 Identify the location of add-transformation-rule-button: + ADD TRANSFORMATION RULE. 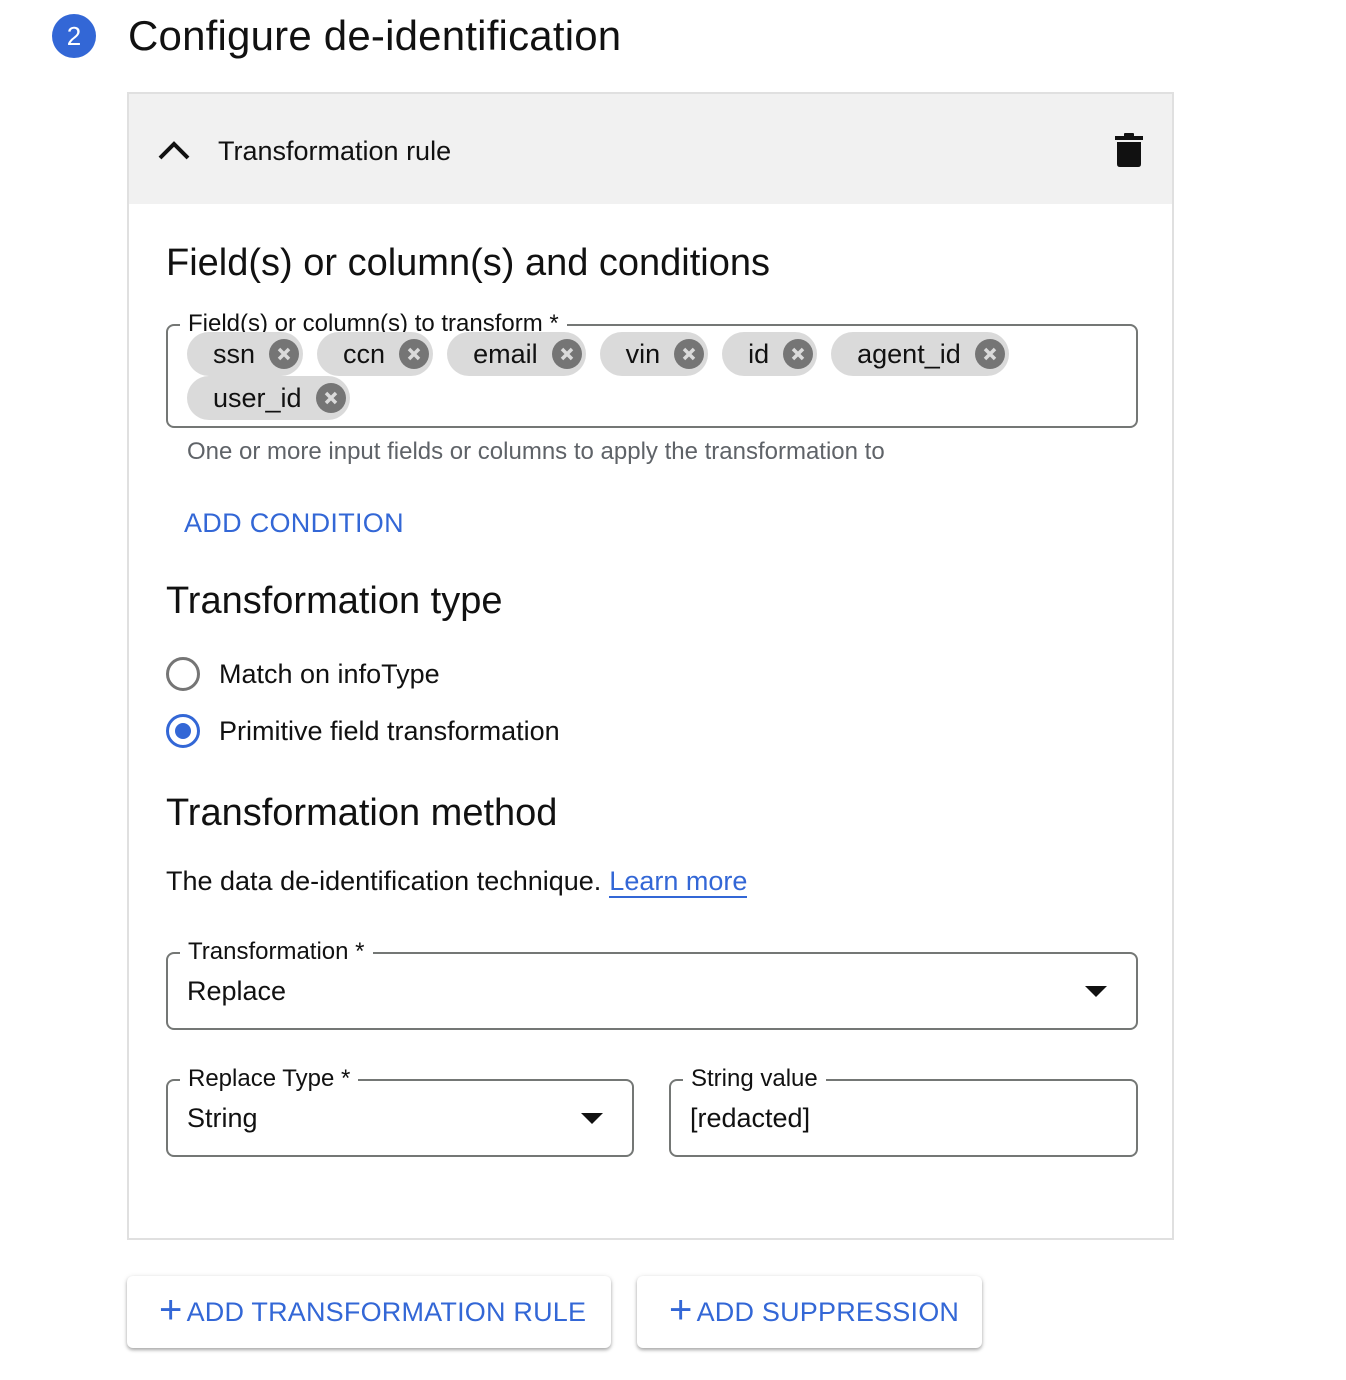
(369, 1312).